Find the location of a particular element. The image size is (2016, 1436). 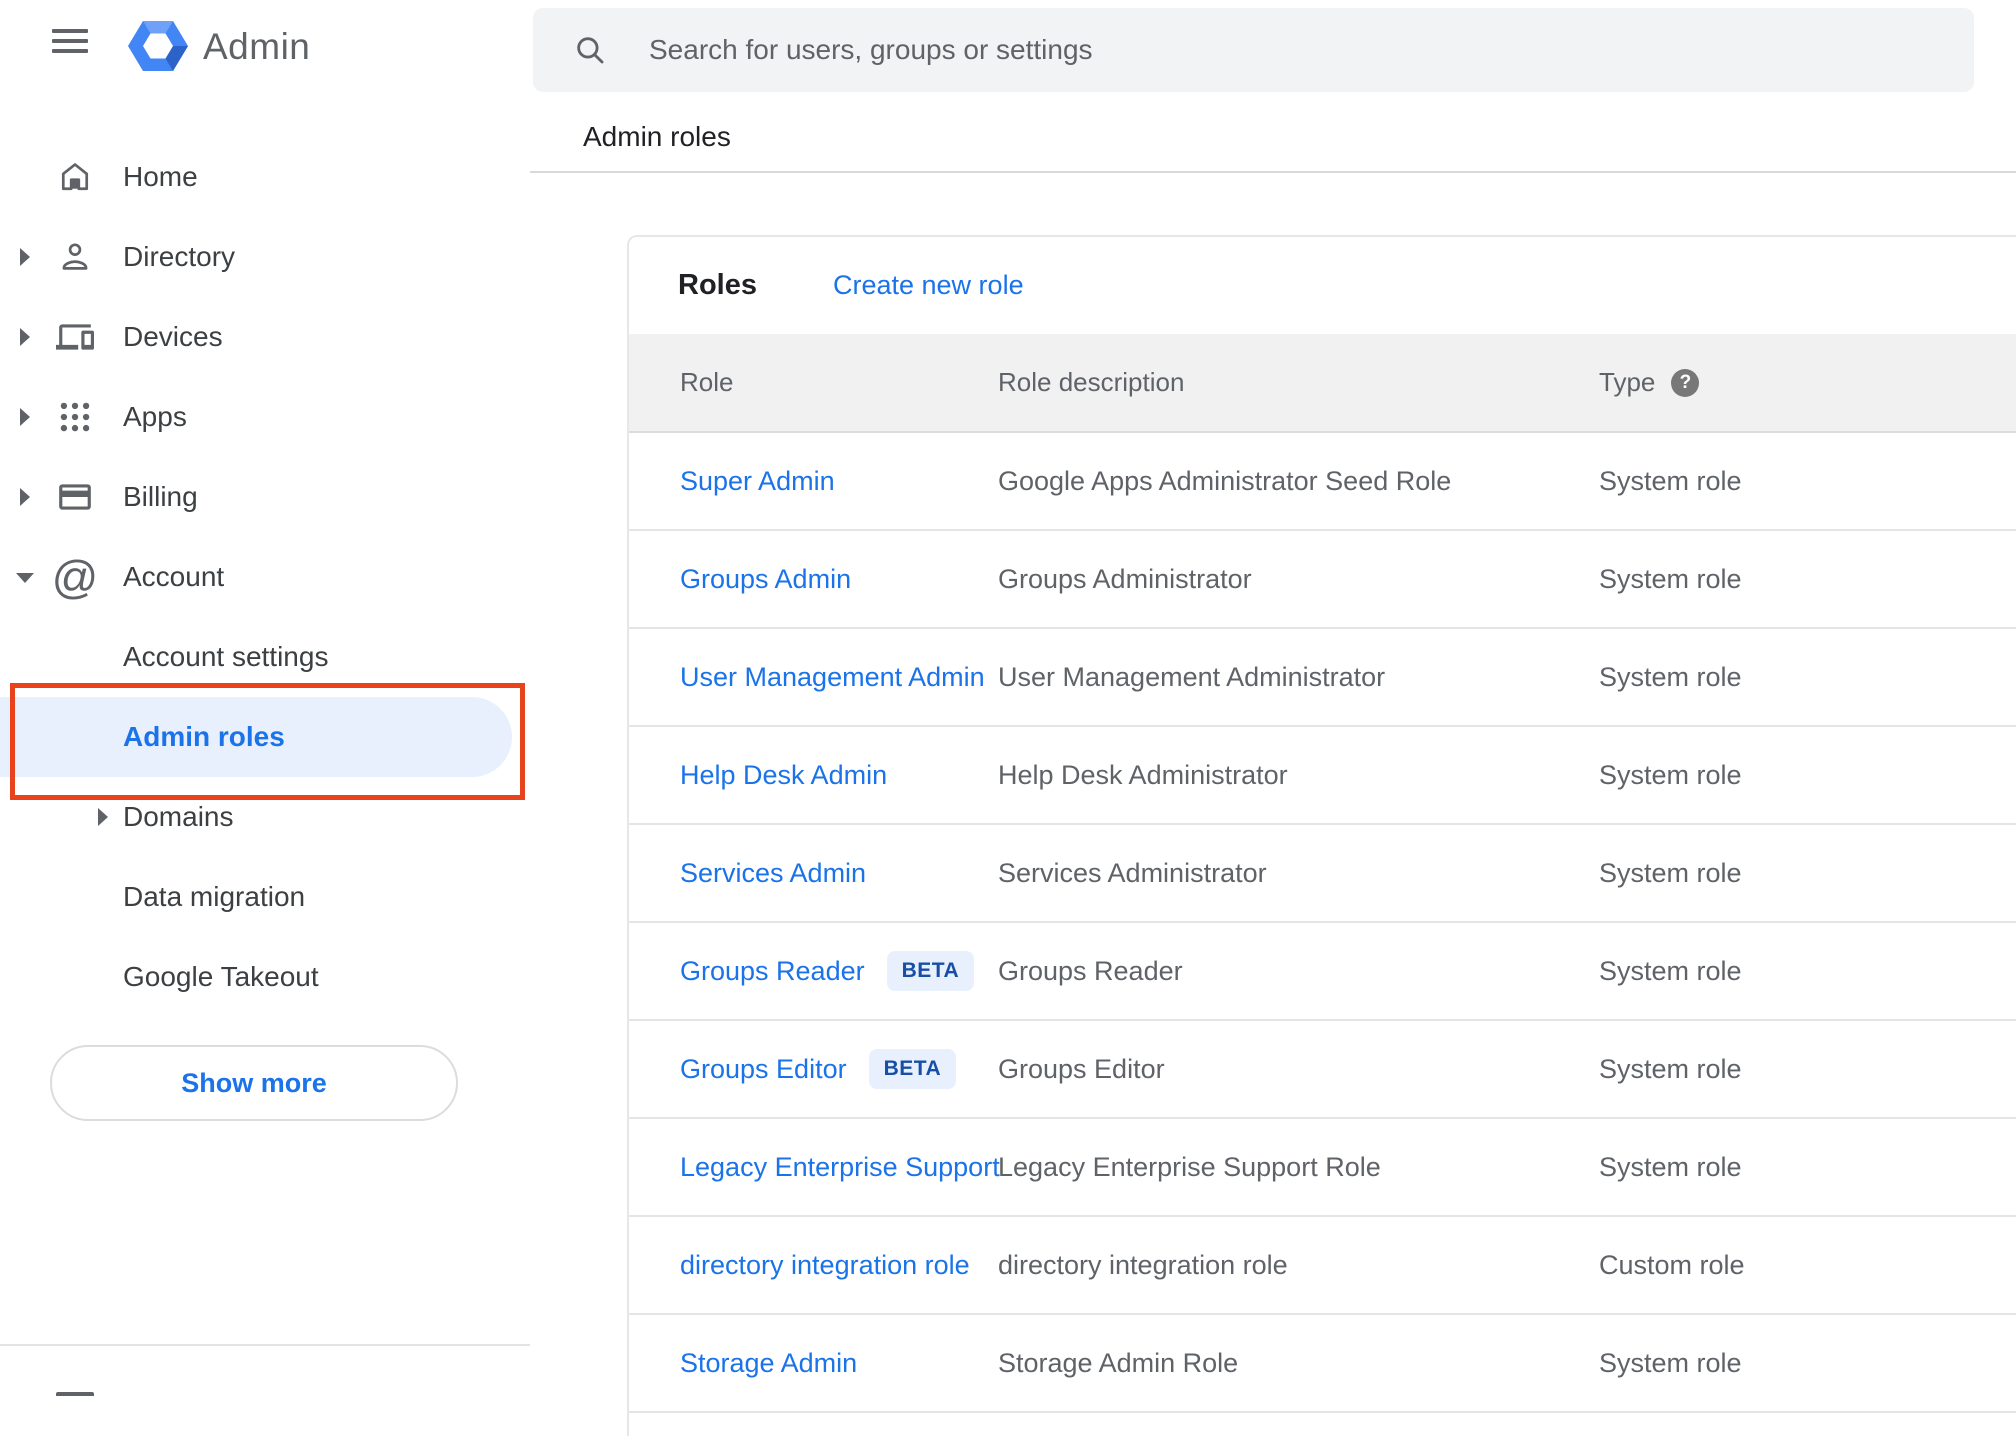

role-description: Legacy Enterprise Support Role is located at coordinates (1189, 1166).